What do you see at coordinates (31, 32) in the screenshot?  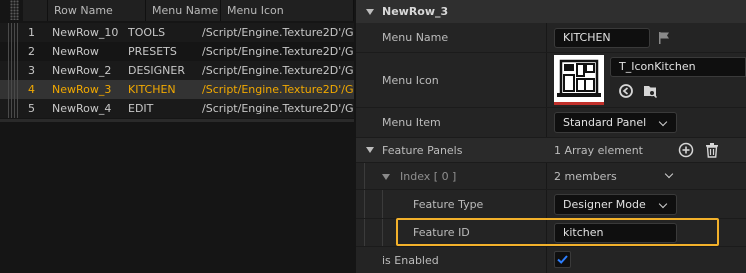 I see `row-index: 1` at bounding box center [31, 32].